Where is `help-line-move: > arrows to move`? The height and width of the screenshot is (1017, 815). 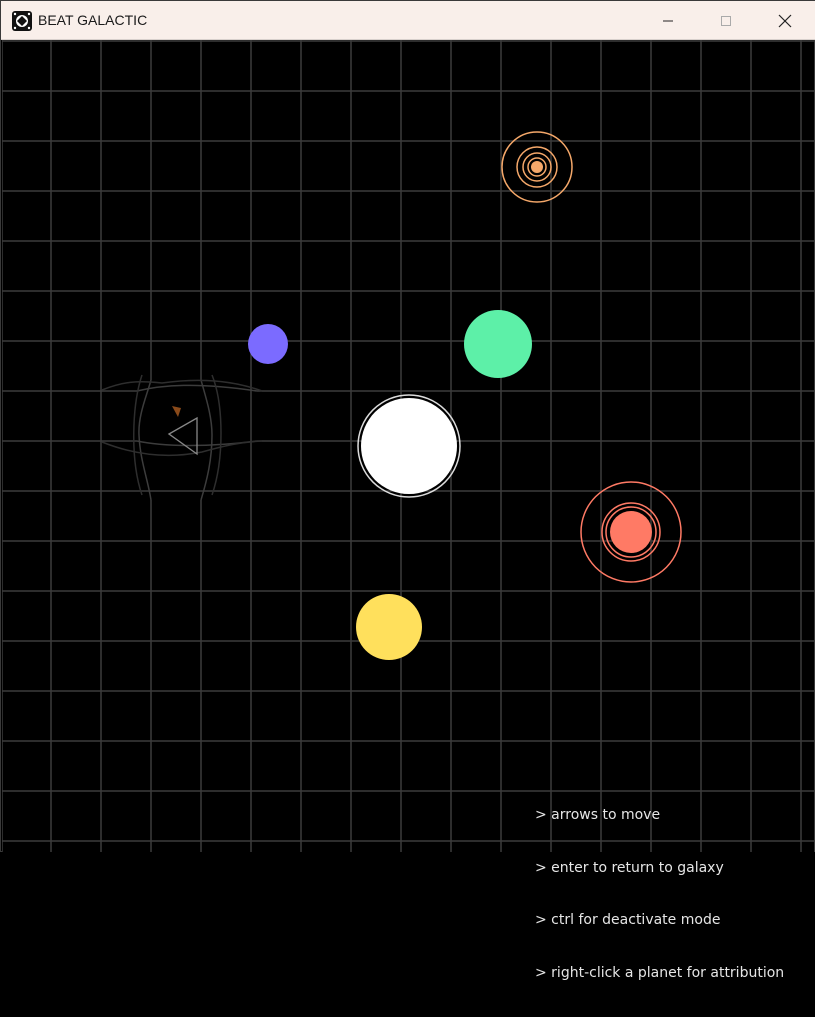
help-line-move: > arrows to move is located at coordinates (598, 815).